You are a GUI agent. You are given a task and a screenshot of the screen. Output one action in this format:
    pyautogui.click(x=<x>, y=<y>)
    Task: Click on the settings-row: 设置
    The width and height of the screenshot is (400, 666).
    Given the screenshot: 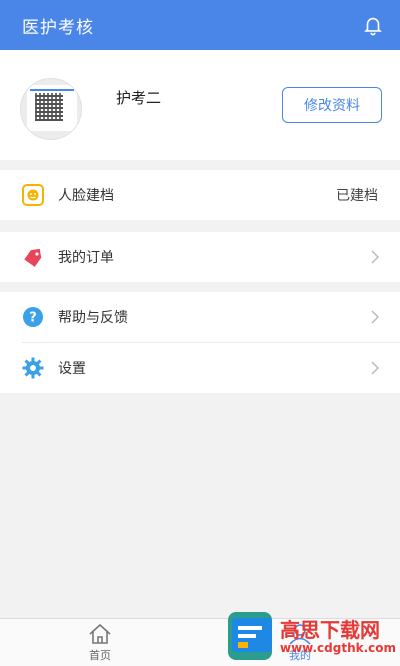 What is the action you would take?
    pyautogui.click(x=200, y=368)
    